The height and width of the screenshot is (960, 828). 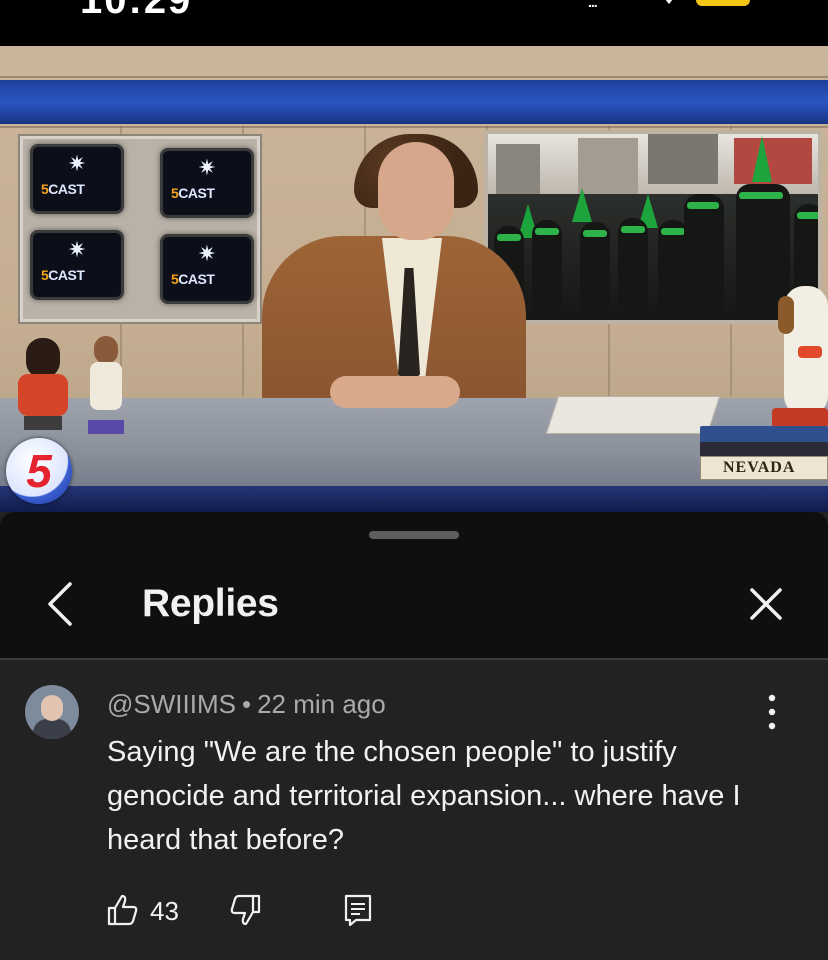 I want to click on book-stack: NEVADA, so click(x=764, y=456).